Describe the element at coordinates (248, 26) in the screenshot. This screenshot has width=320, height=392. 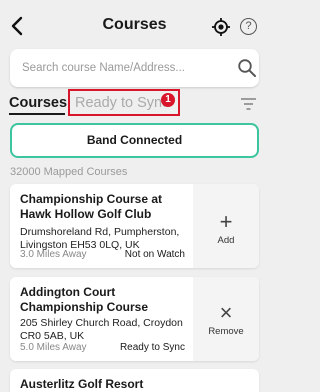
I see `help-icon: ?` at that location.